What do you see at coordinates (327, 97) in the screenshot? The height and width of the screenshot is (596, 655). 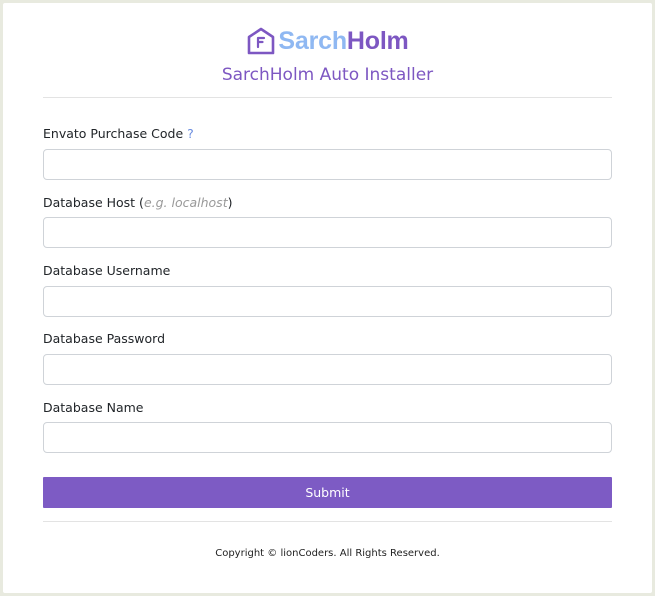 I see `header-divider` at bounding box center [327, 97].